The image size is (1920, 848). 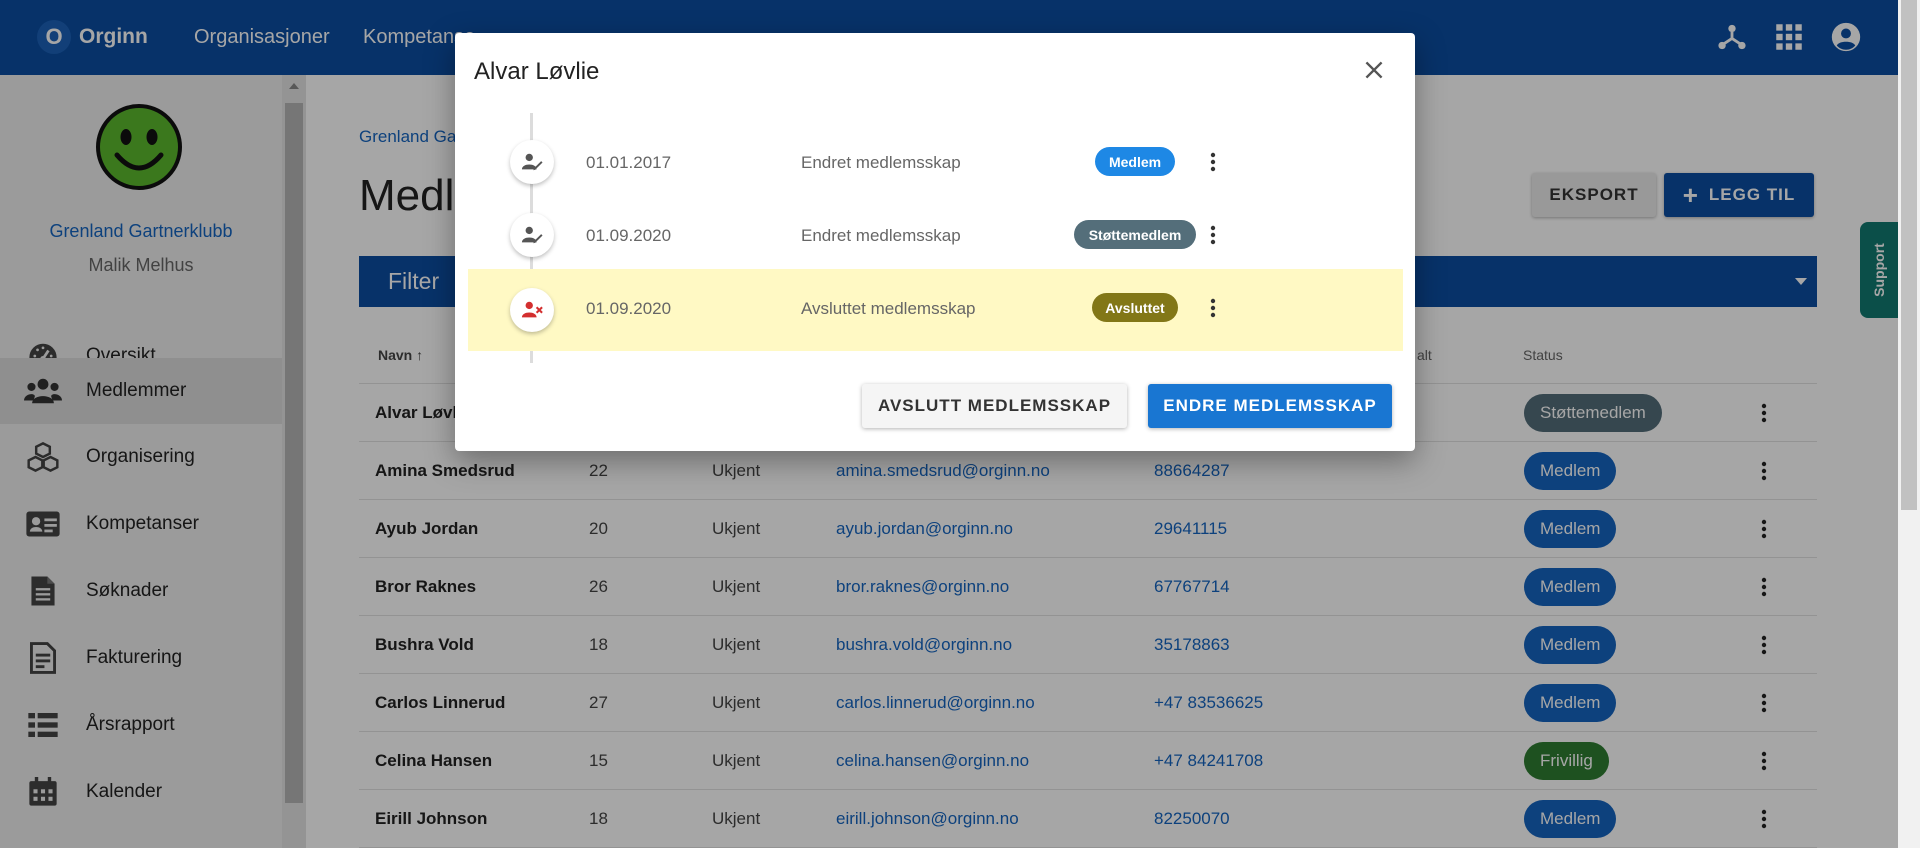 I want to click on user-remove-icon, so click(x=532, y=310).